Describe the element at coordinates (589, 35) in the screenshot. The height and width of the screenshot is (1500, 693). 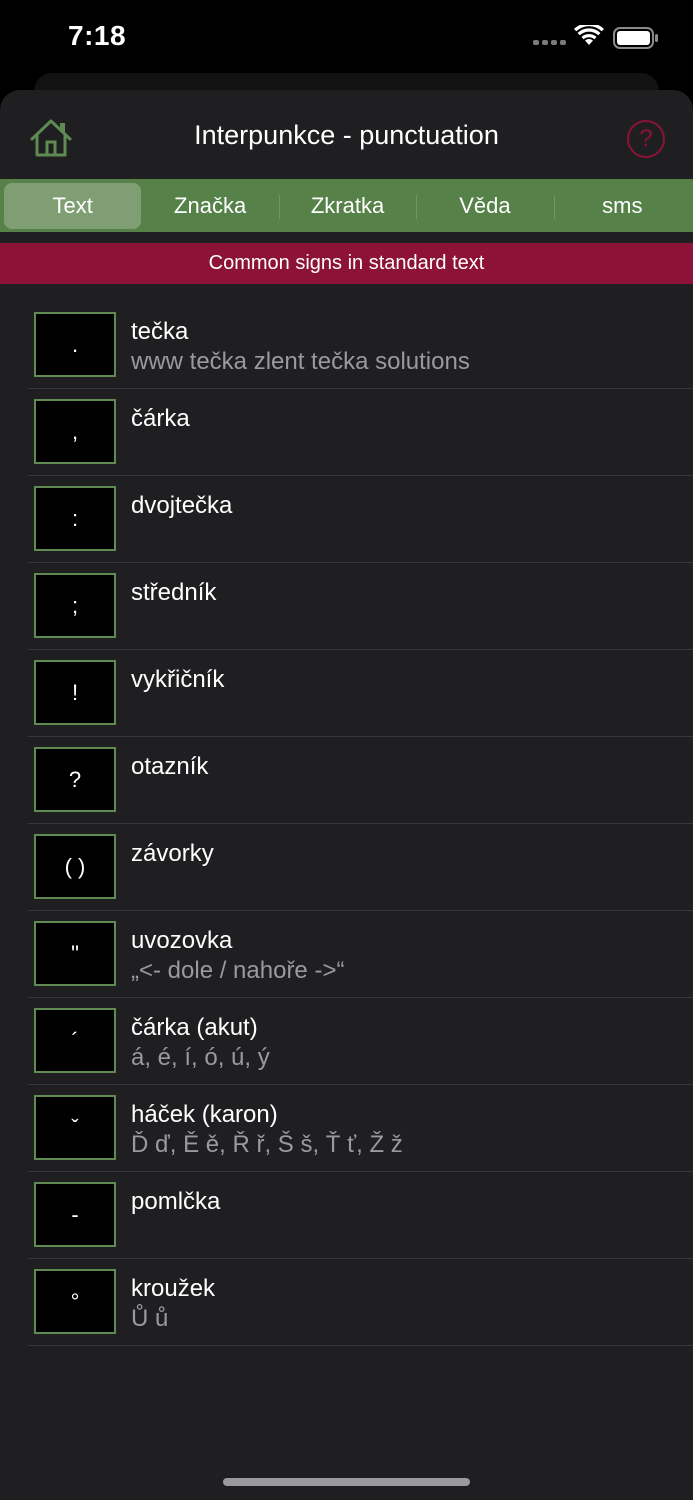
I see `wifi-icon` at that location.